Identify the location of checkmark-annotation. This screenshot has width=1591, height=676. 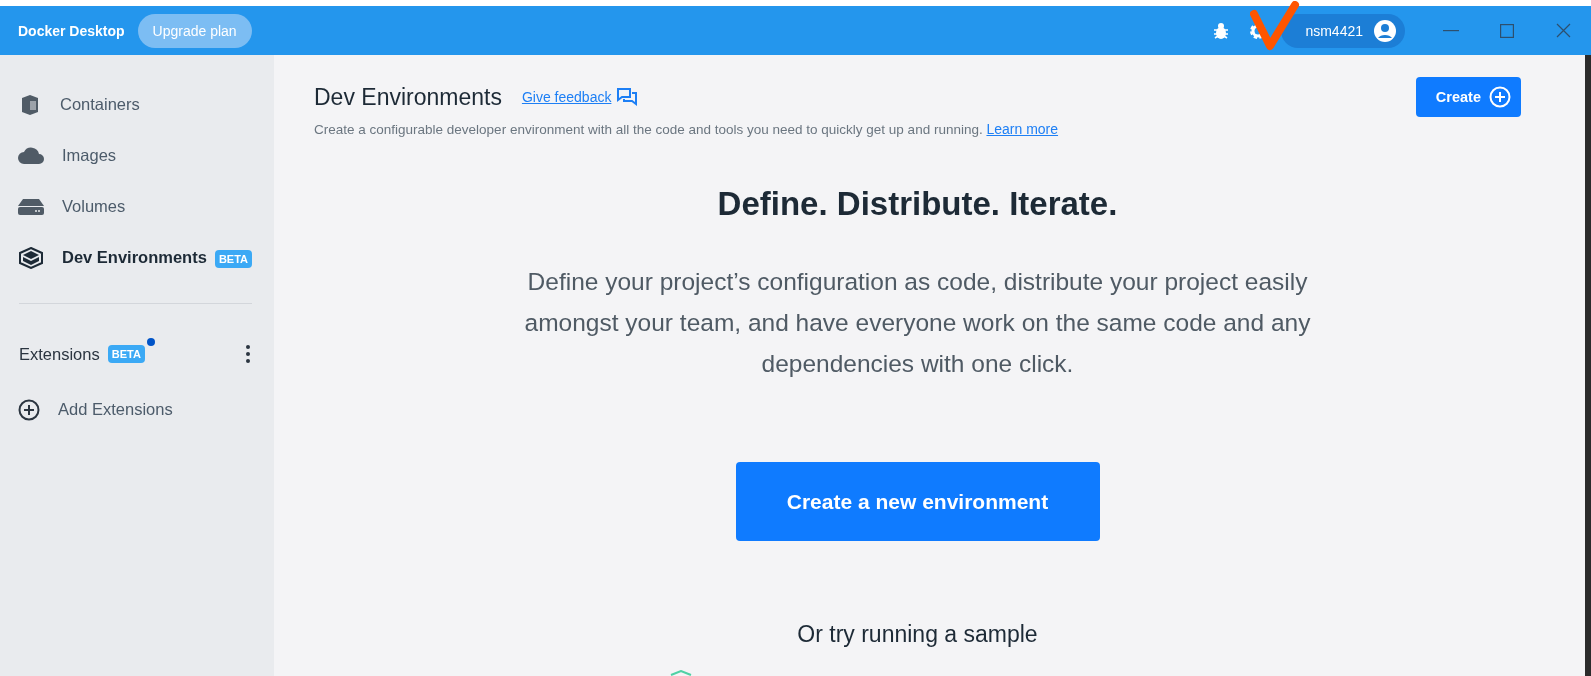
(1275, 26).